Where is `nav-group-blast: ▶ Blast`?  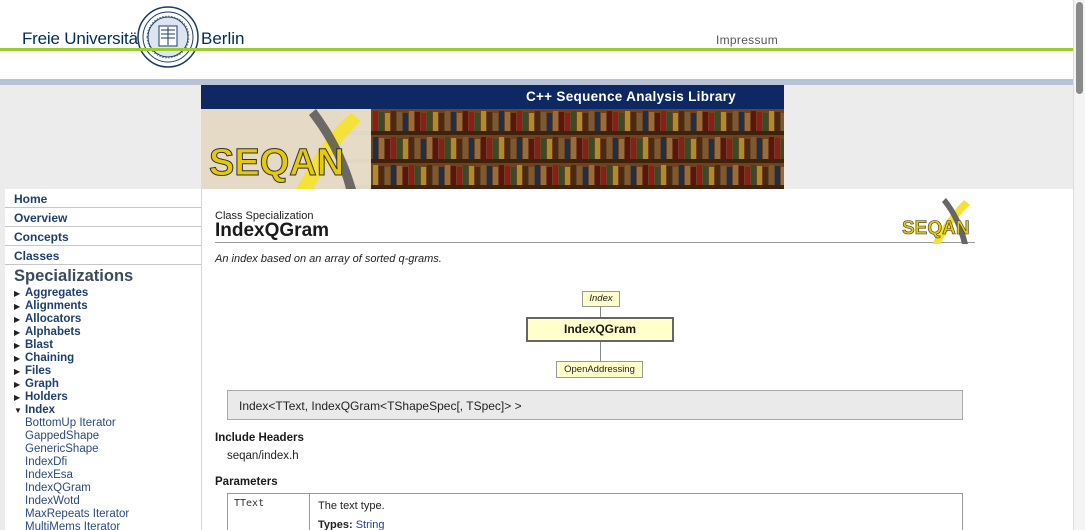 nav-group-blast: ▶ Blast is located at coordinates (103, 345).